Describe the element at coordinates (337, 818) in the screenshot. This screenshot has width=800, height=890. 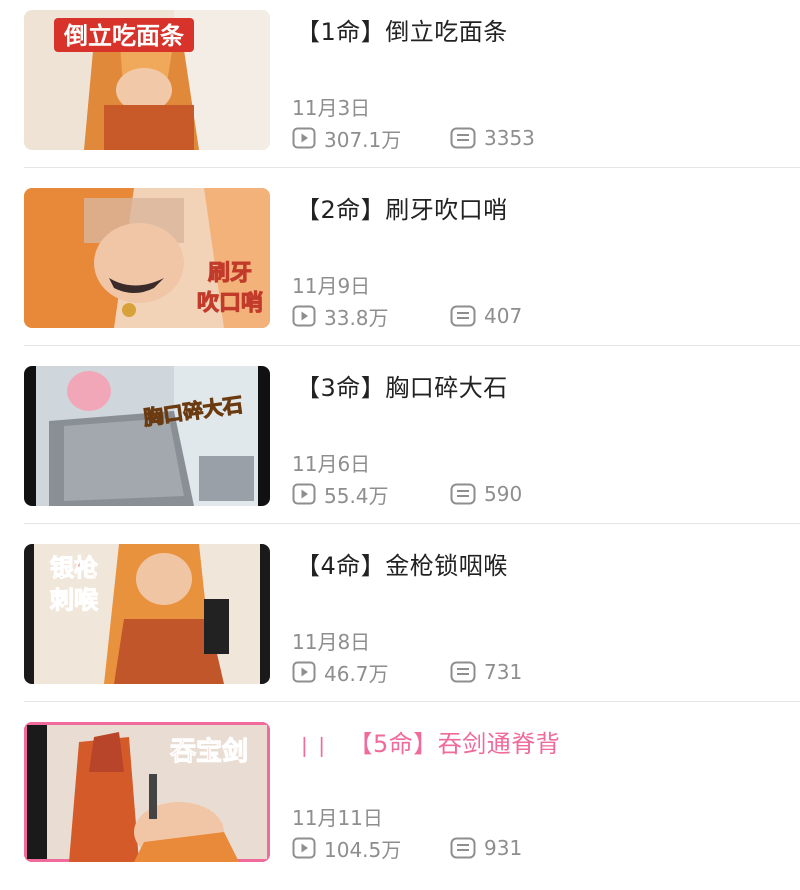
I see `video-date: 11月11日` at that location.